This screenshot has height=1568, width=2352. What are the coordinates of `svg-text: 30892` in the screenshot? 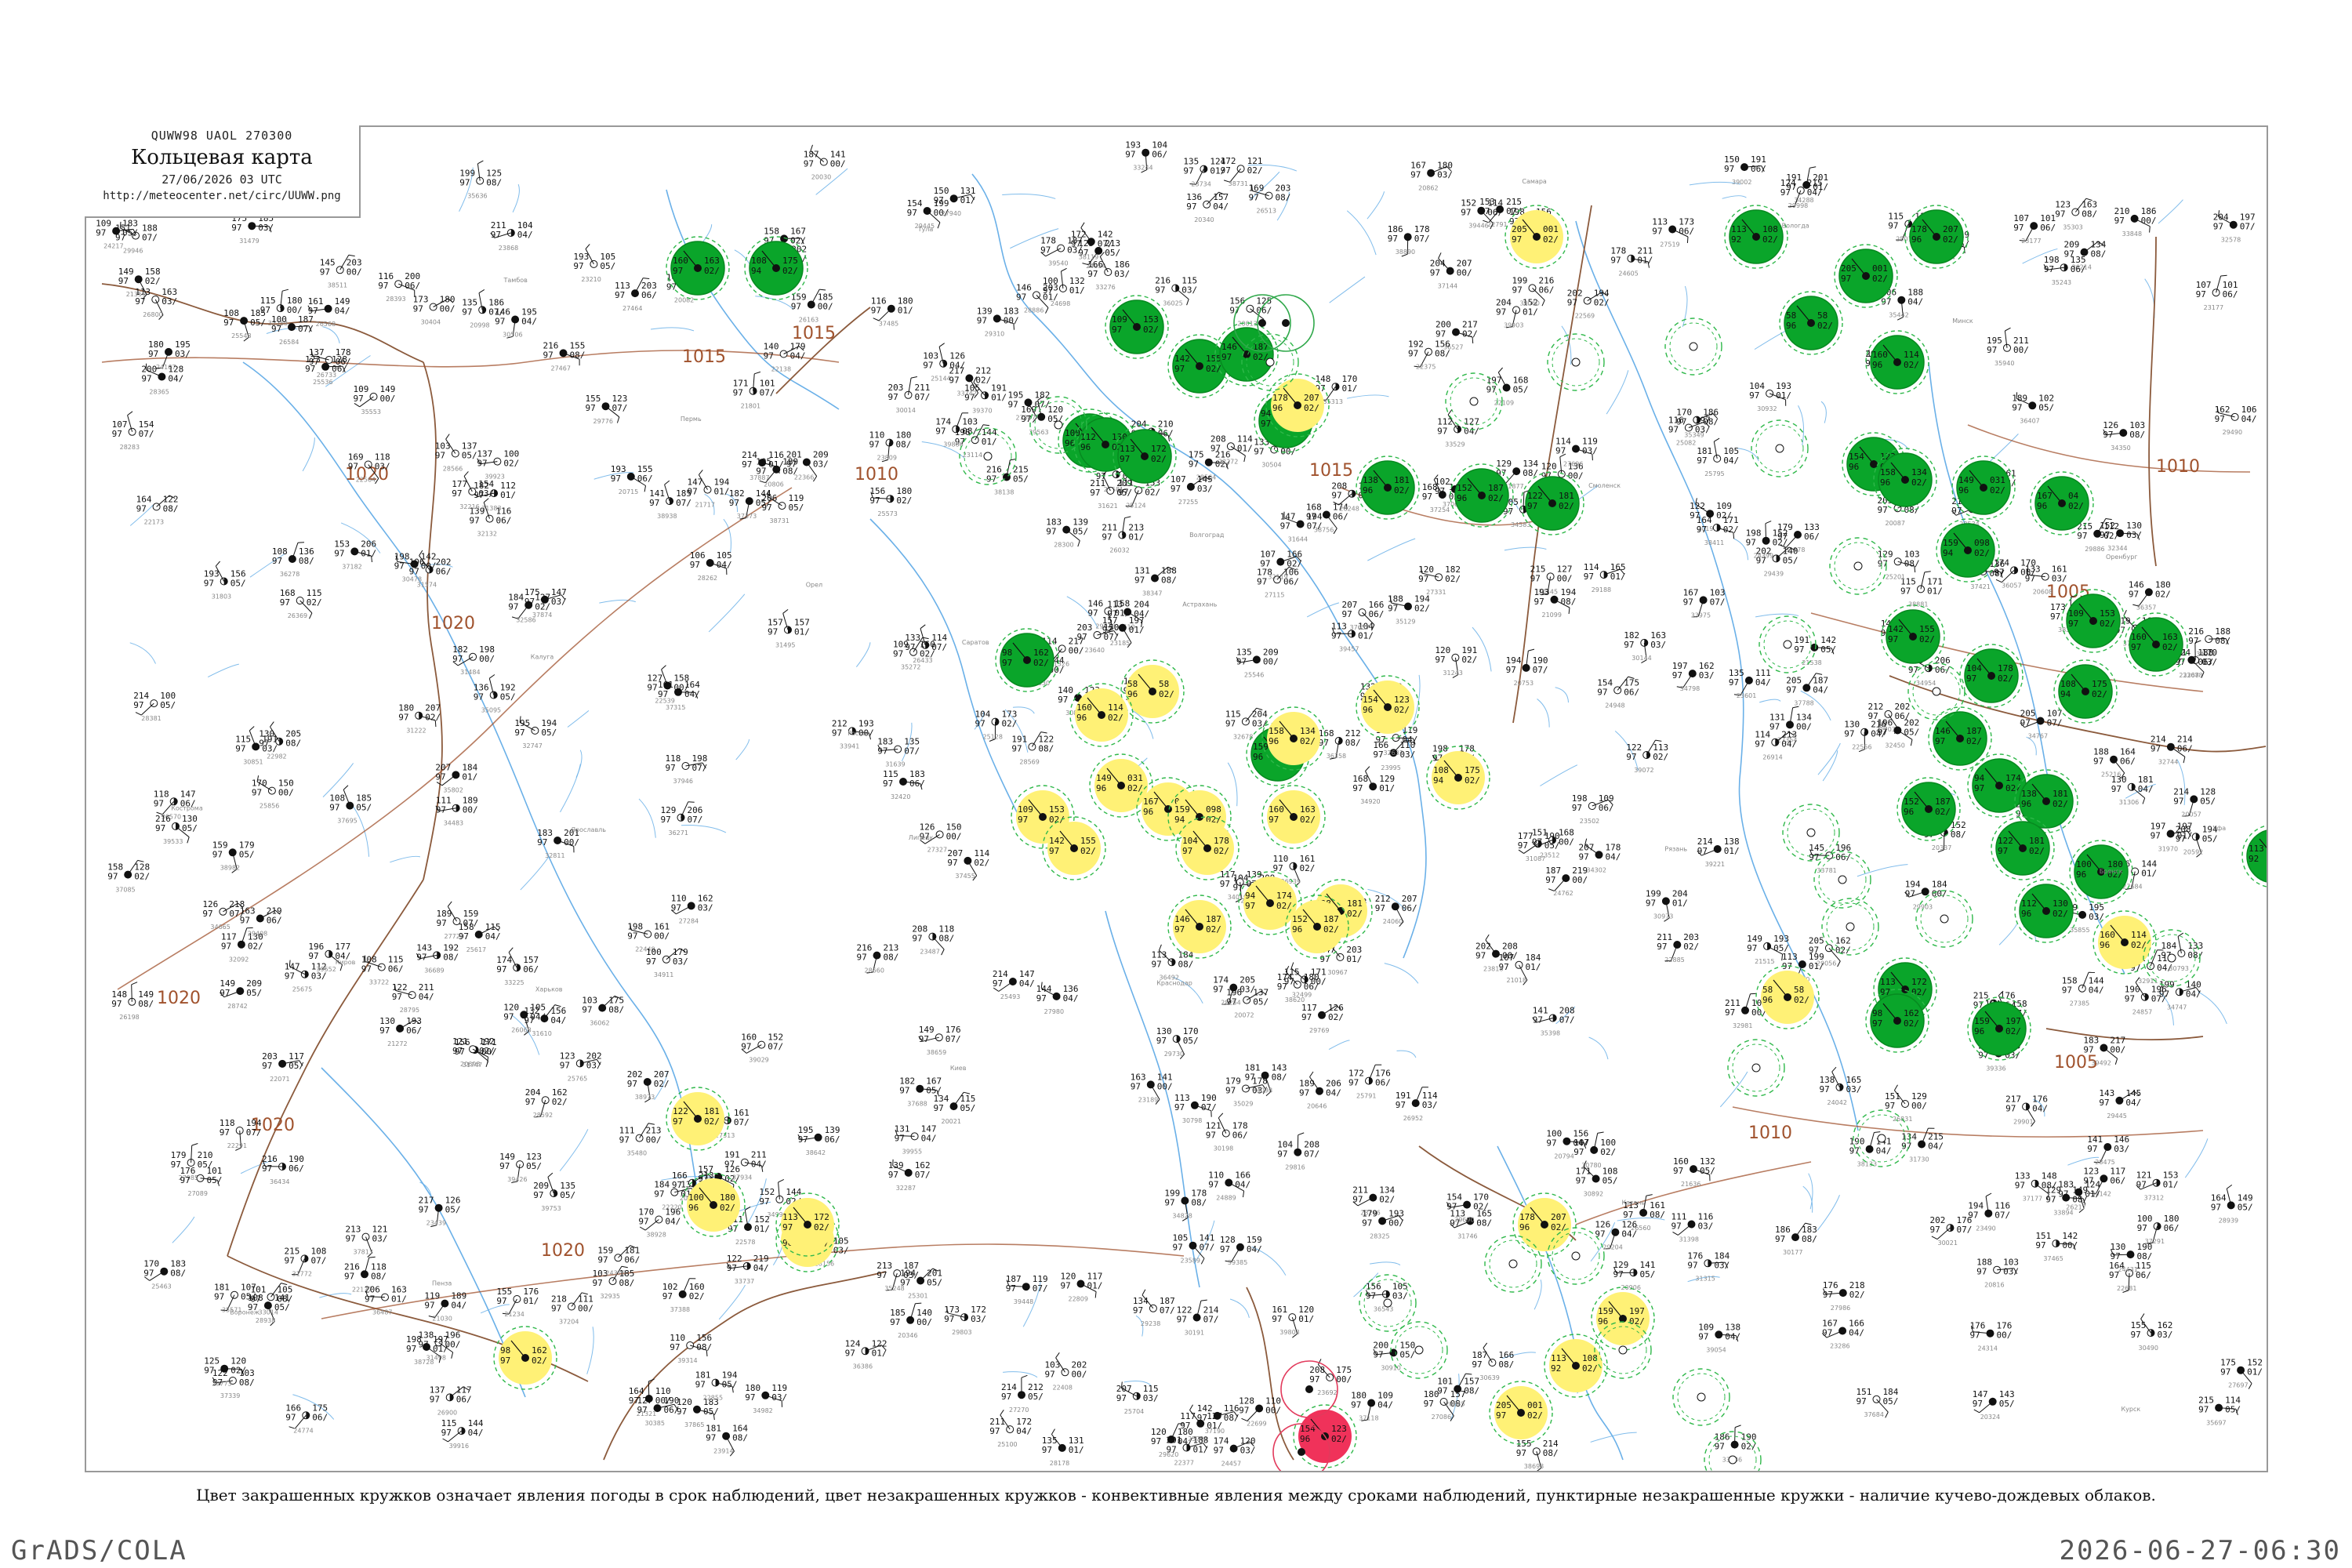 It's located at (1593, 1194).